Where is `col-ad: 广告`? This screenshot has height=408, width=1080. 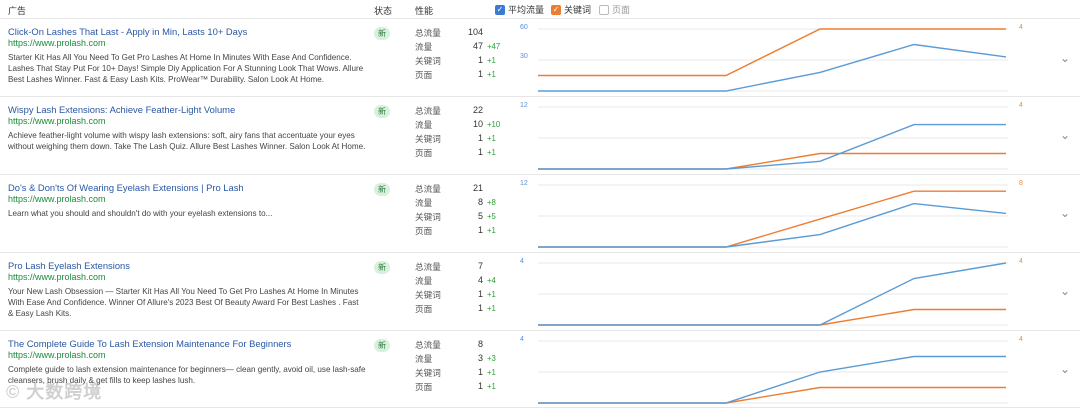 col-ad: 广告 is located at coordinates (17, 11).